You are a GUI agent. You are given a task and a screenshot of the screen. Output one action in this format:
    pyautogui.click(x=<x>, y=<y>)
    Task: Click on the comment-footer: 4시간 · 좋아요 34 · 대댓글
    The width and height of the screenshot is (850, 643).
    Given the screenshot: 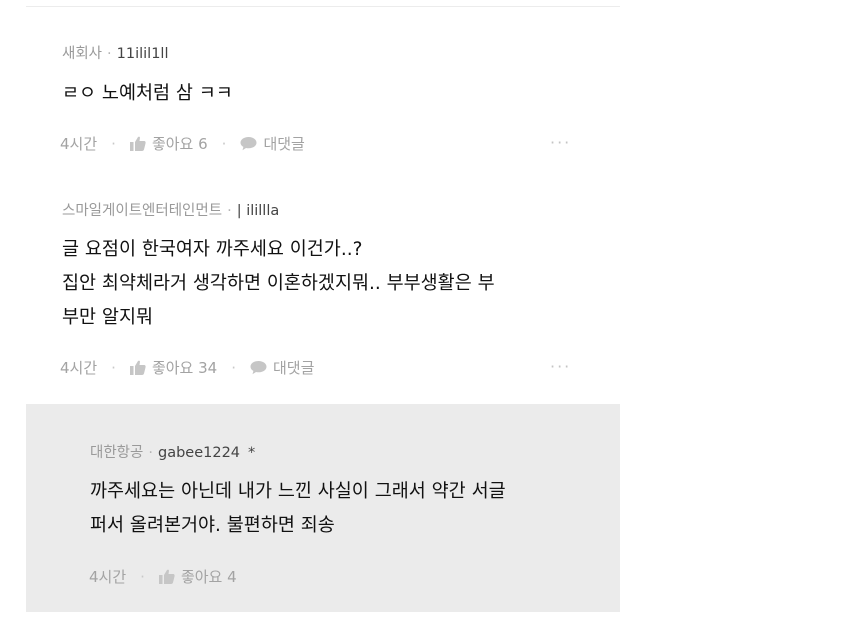 What is the action you would take?
    pyautogui.click(x=187, y=367)
    